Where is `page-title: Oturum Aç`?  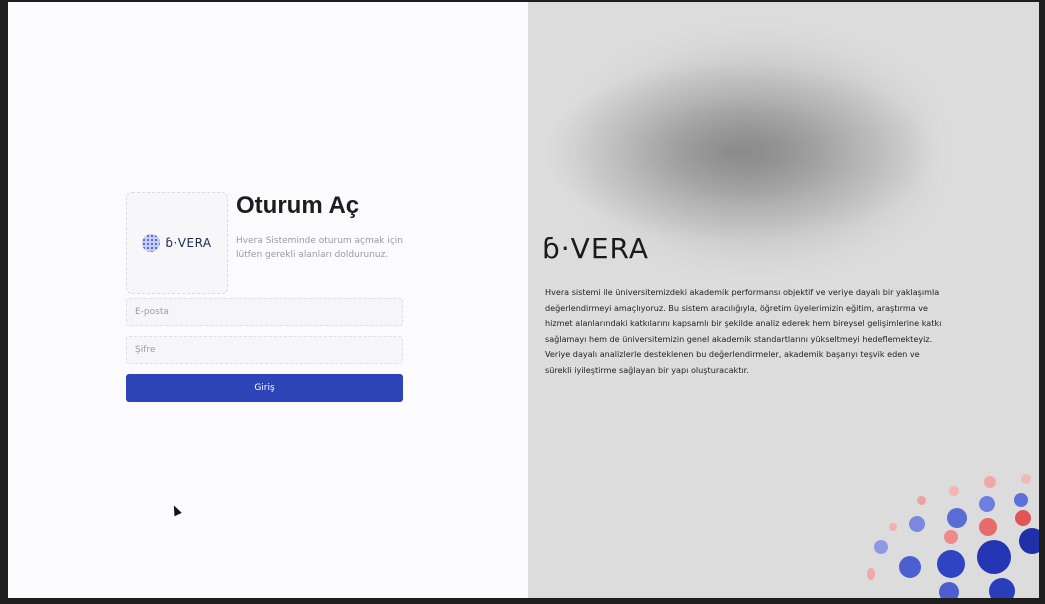 page-title: Oturum Aç is located at coordinates (298, 205).